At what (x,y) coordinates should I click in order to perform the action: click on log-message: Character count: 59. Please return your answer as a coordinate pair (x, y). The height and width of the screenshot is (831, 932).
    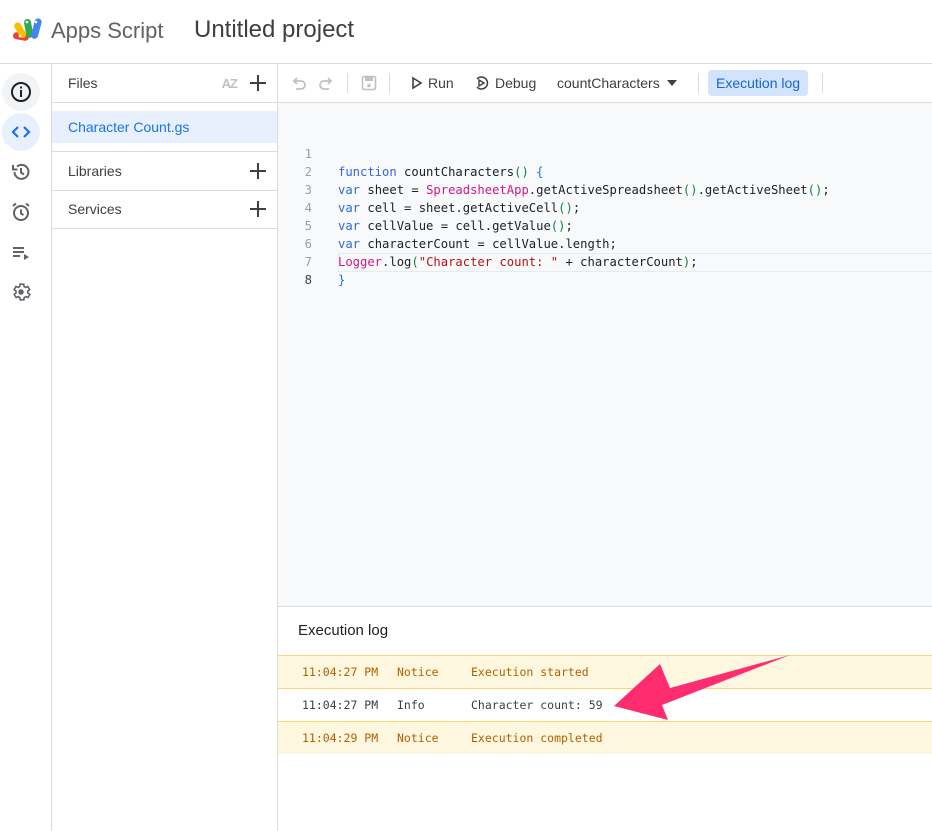
    Looking at the image, I should click on (537, 705).